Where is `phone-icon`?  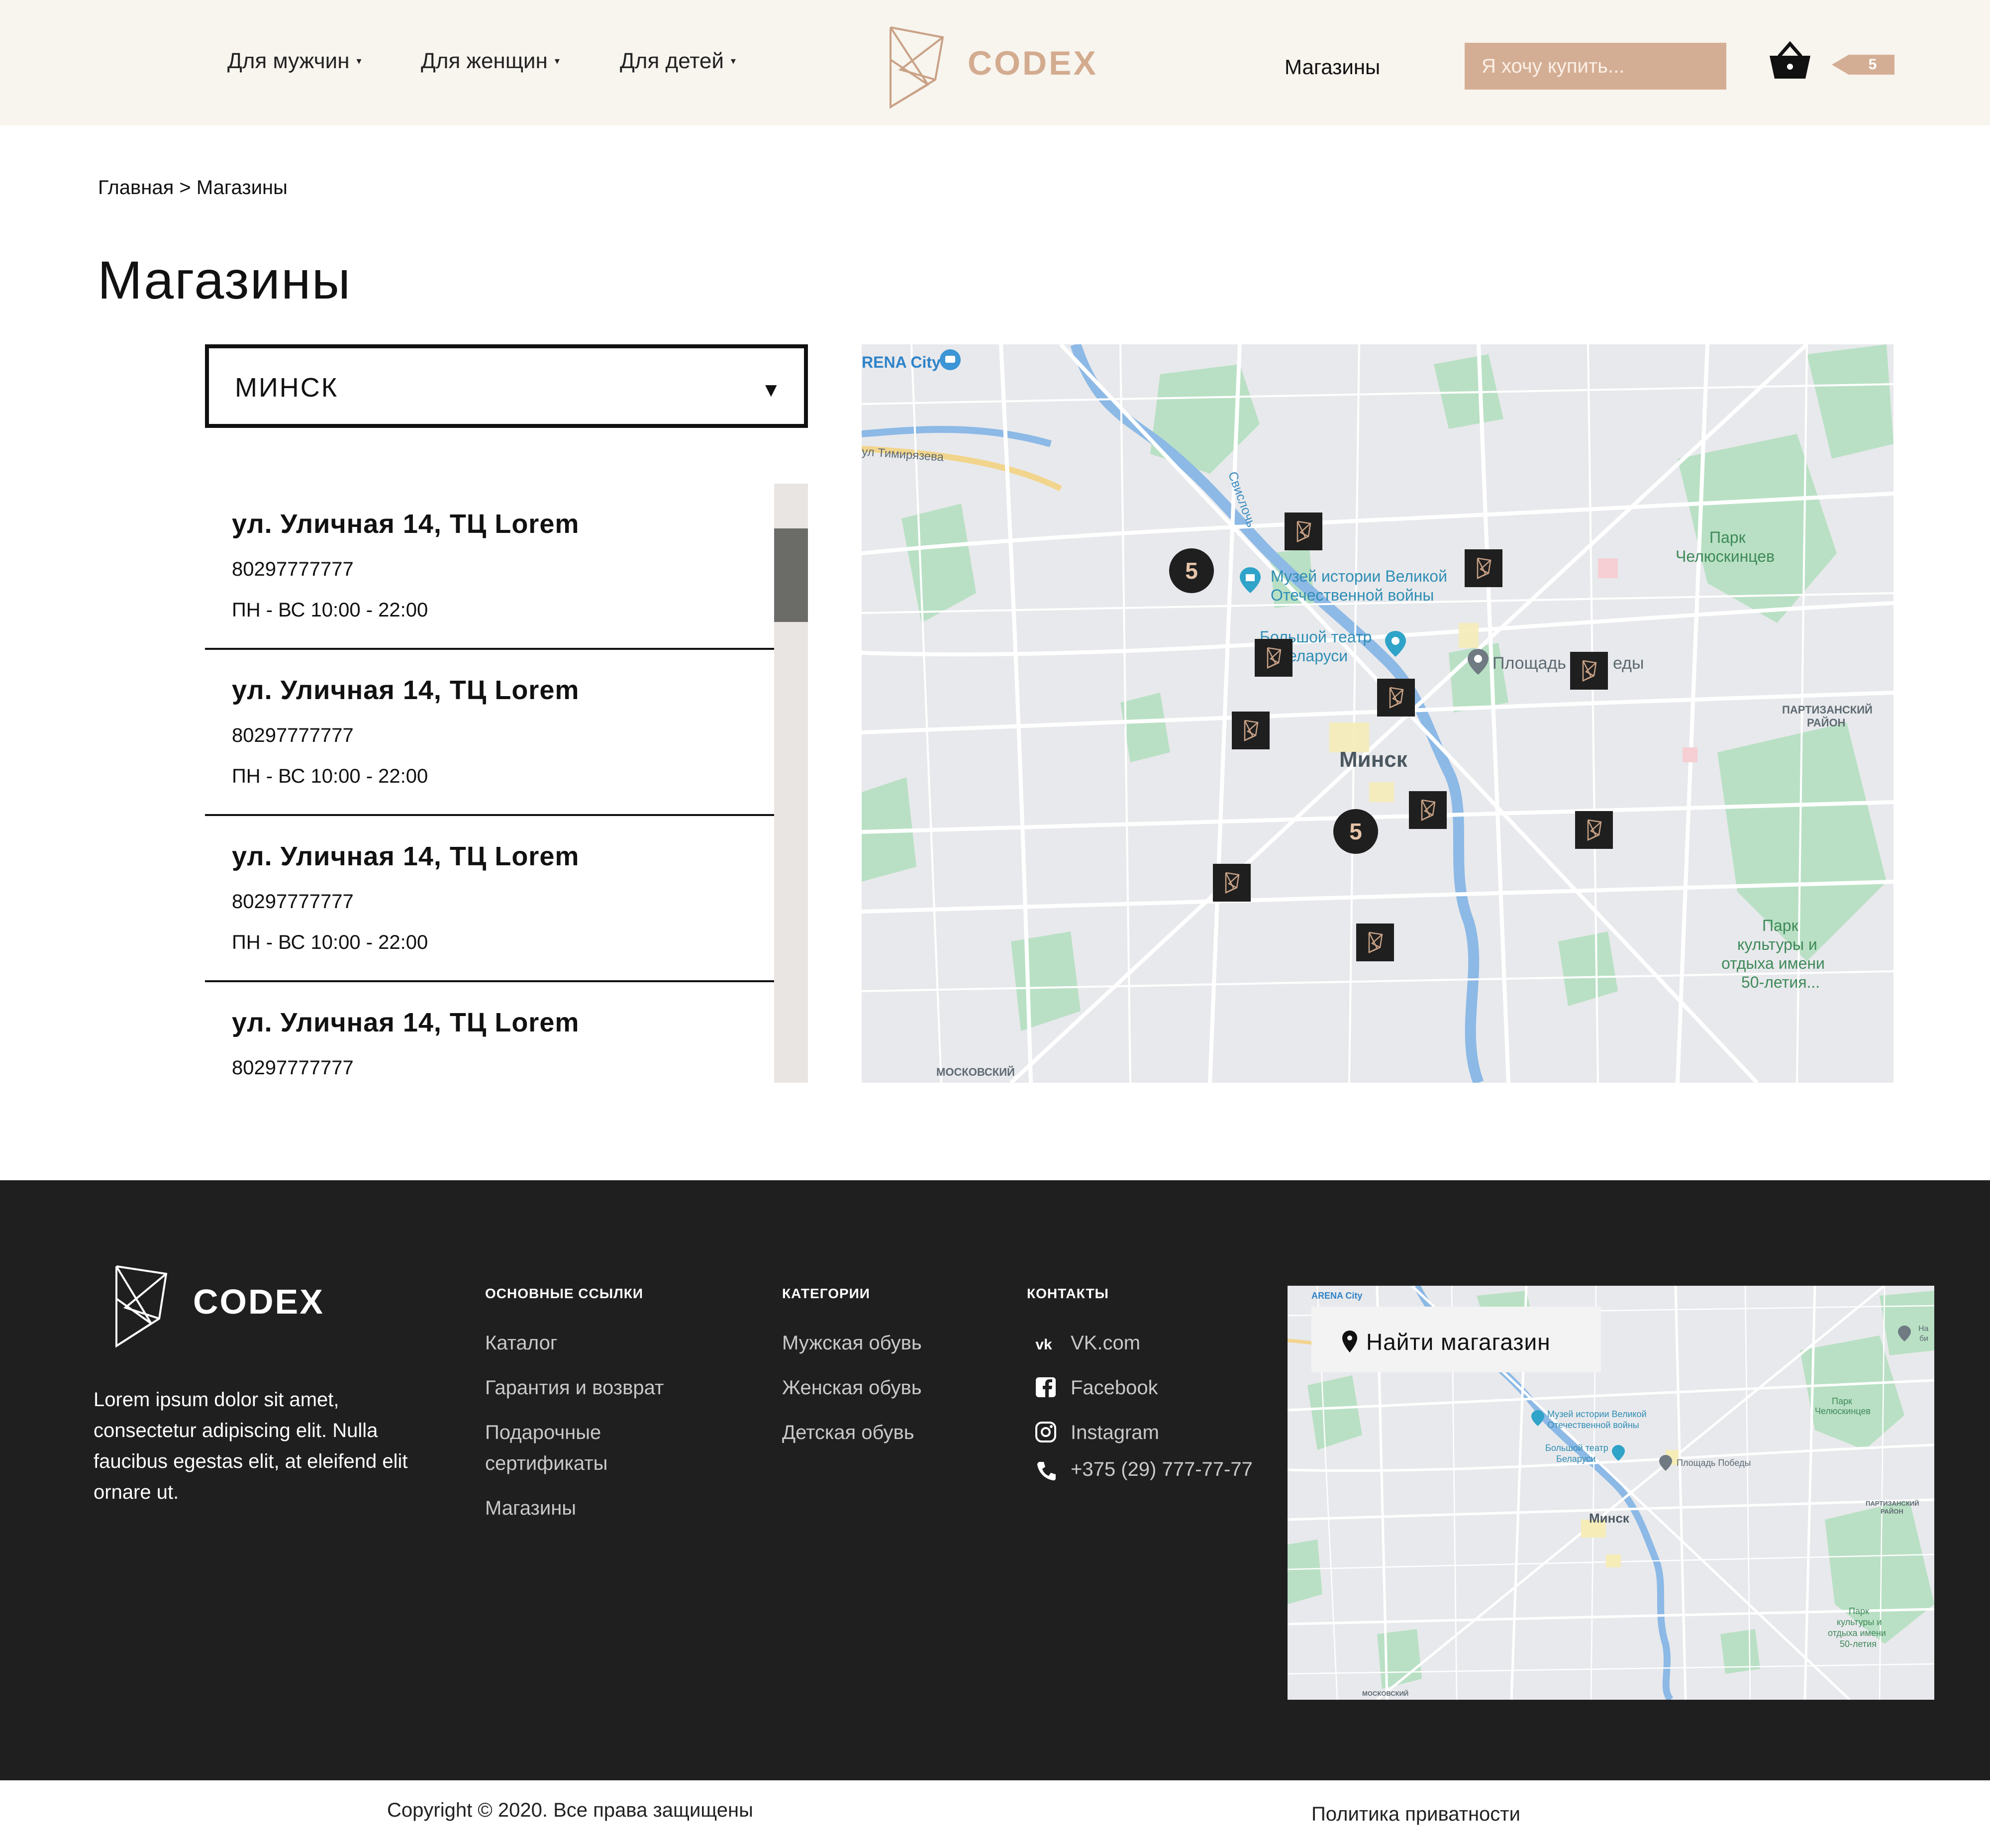 phone-icon is located at coordinates (1047, 1471).